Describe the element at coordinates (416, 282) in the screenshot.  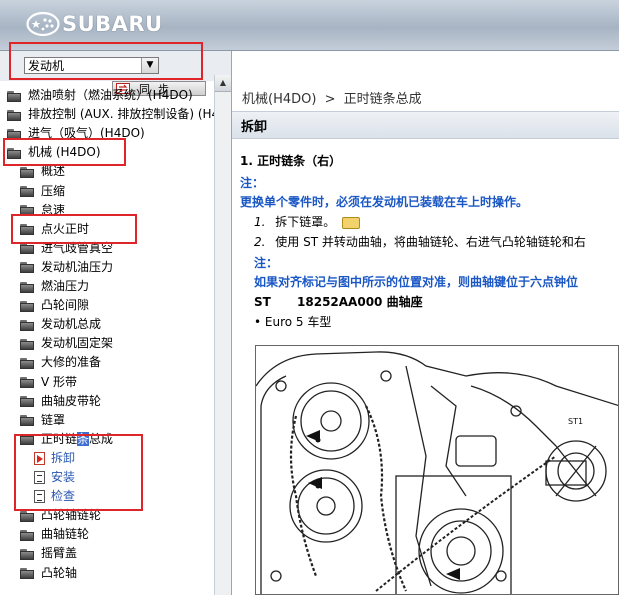
I see `note-text-2: 如果对齐标记与图中所示的位置对准，则曲轴键位于六点钟位` at that location.